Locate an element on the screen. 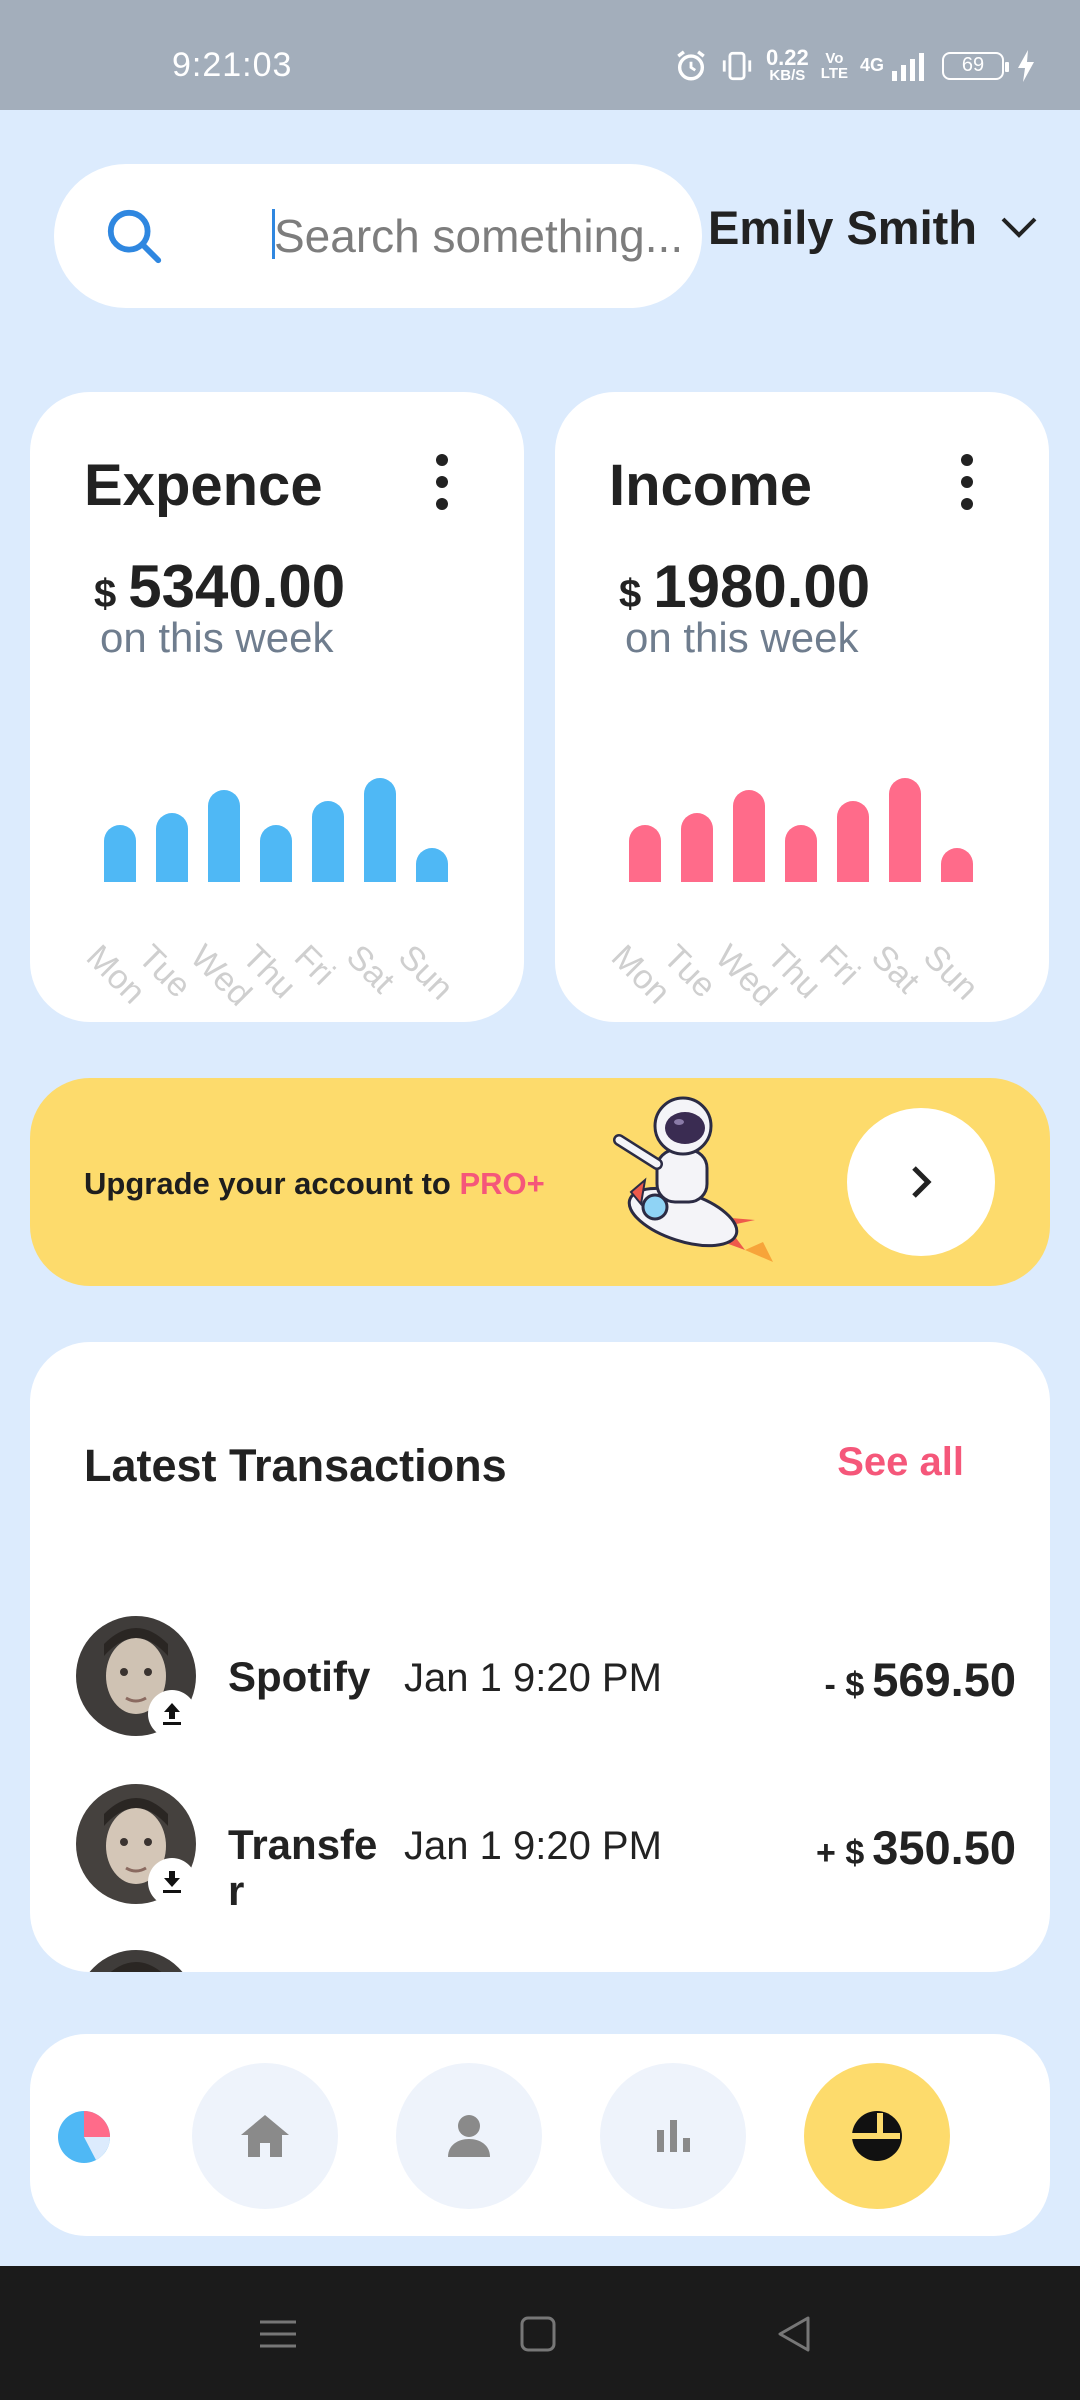 This screenshot has width=1080, height=2400. upgrade-text: Upgrade your account to PRO+ is located at coordinates (314, 1184).